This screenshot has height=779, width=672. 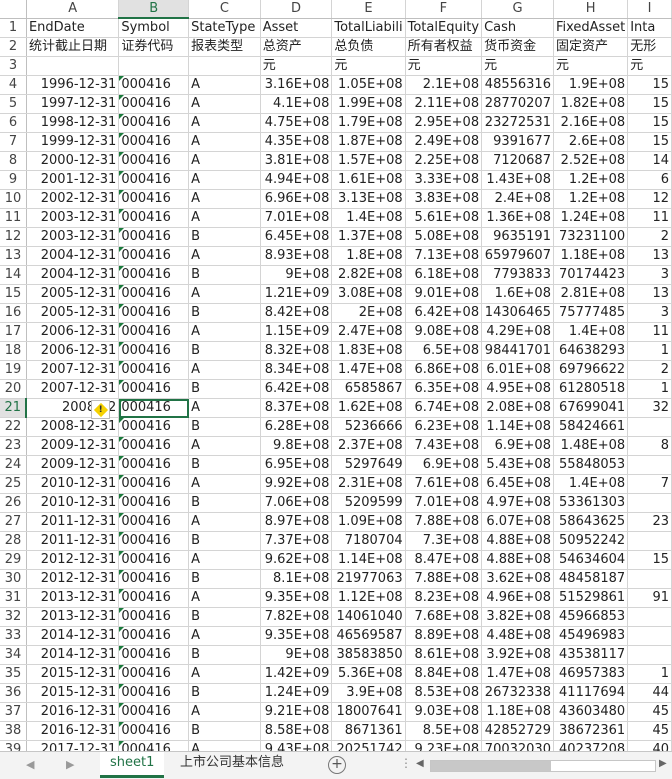 I want to click on row-header: 31, so click(x=13, y=598).